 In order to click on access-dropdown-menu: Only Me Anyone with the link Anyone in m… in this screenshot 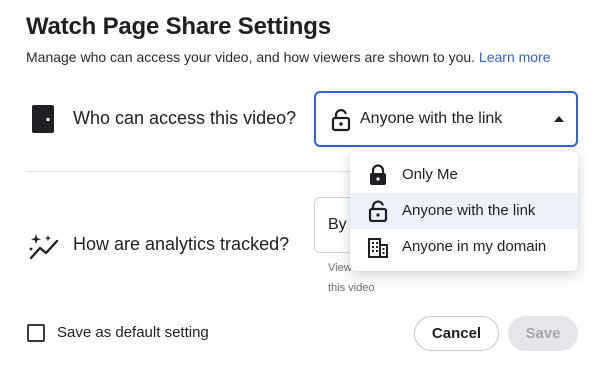, I will do `click(464, 211)`.